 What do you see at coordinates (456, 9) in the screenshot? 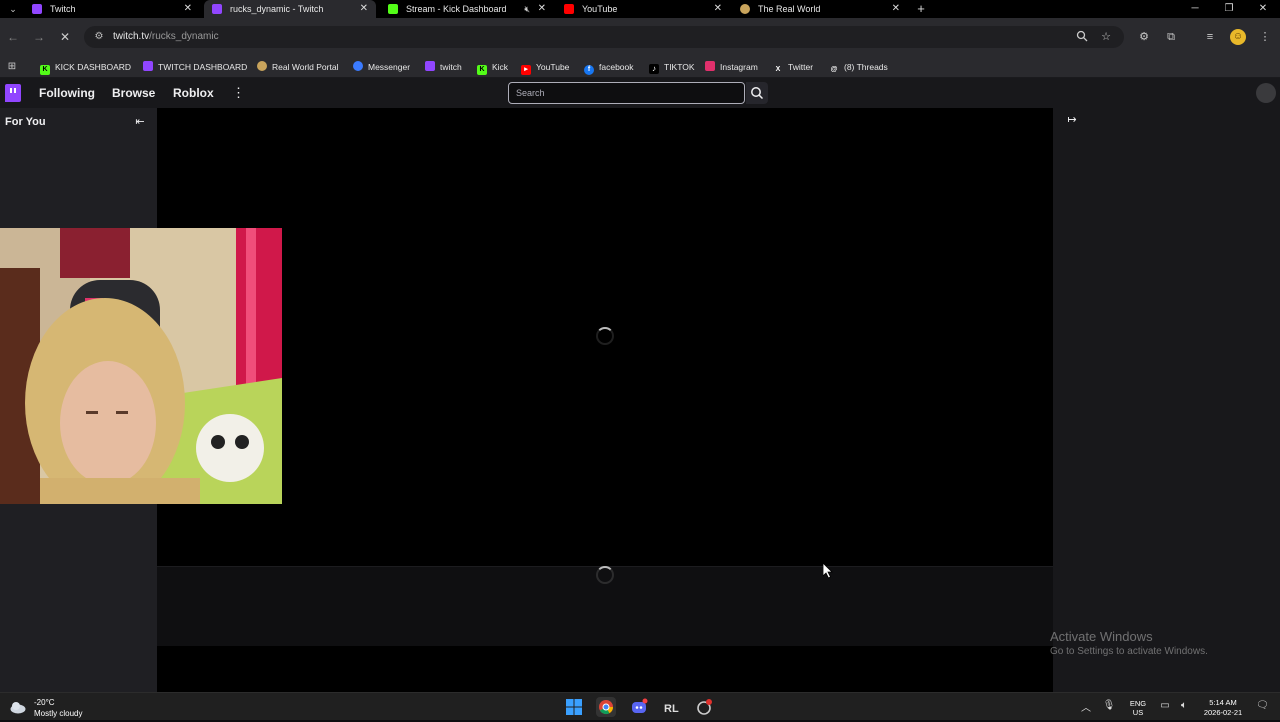
I see `tab-title: Stream - Kick Dashboard` at bounding box center [456, 9].